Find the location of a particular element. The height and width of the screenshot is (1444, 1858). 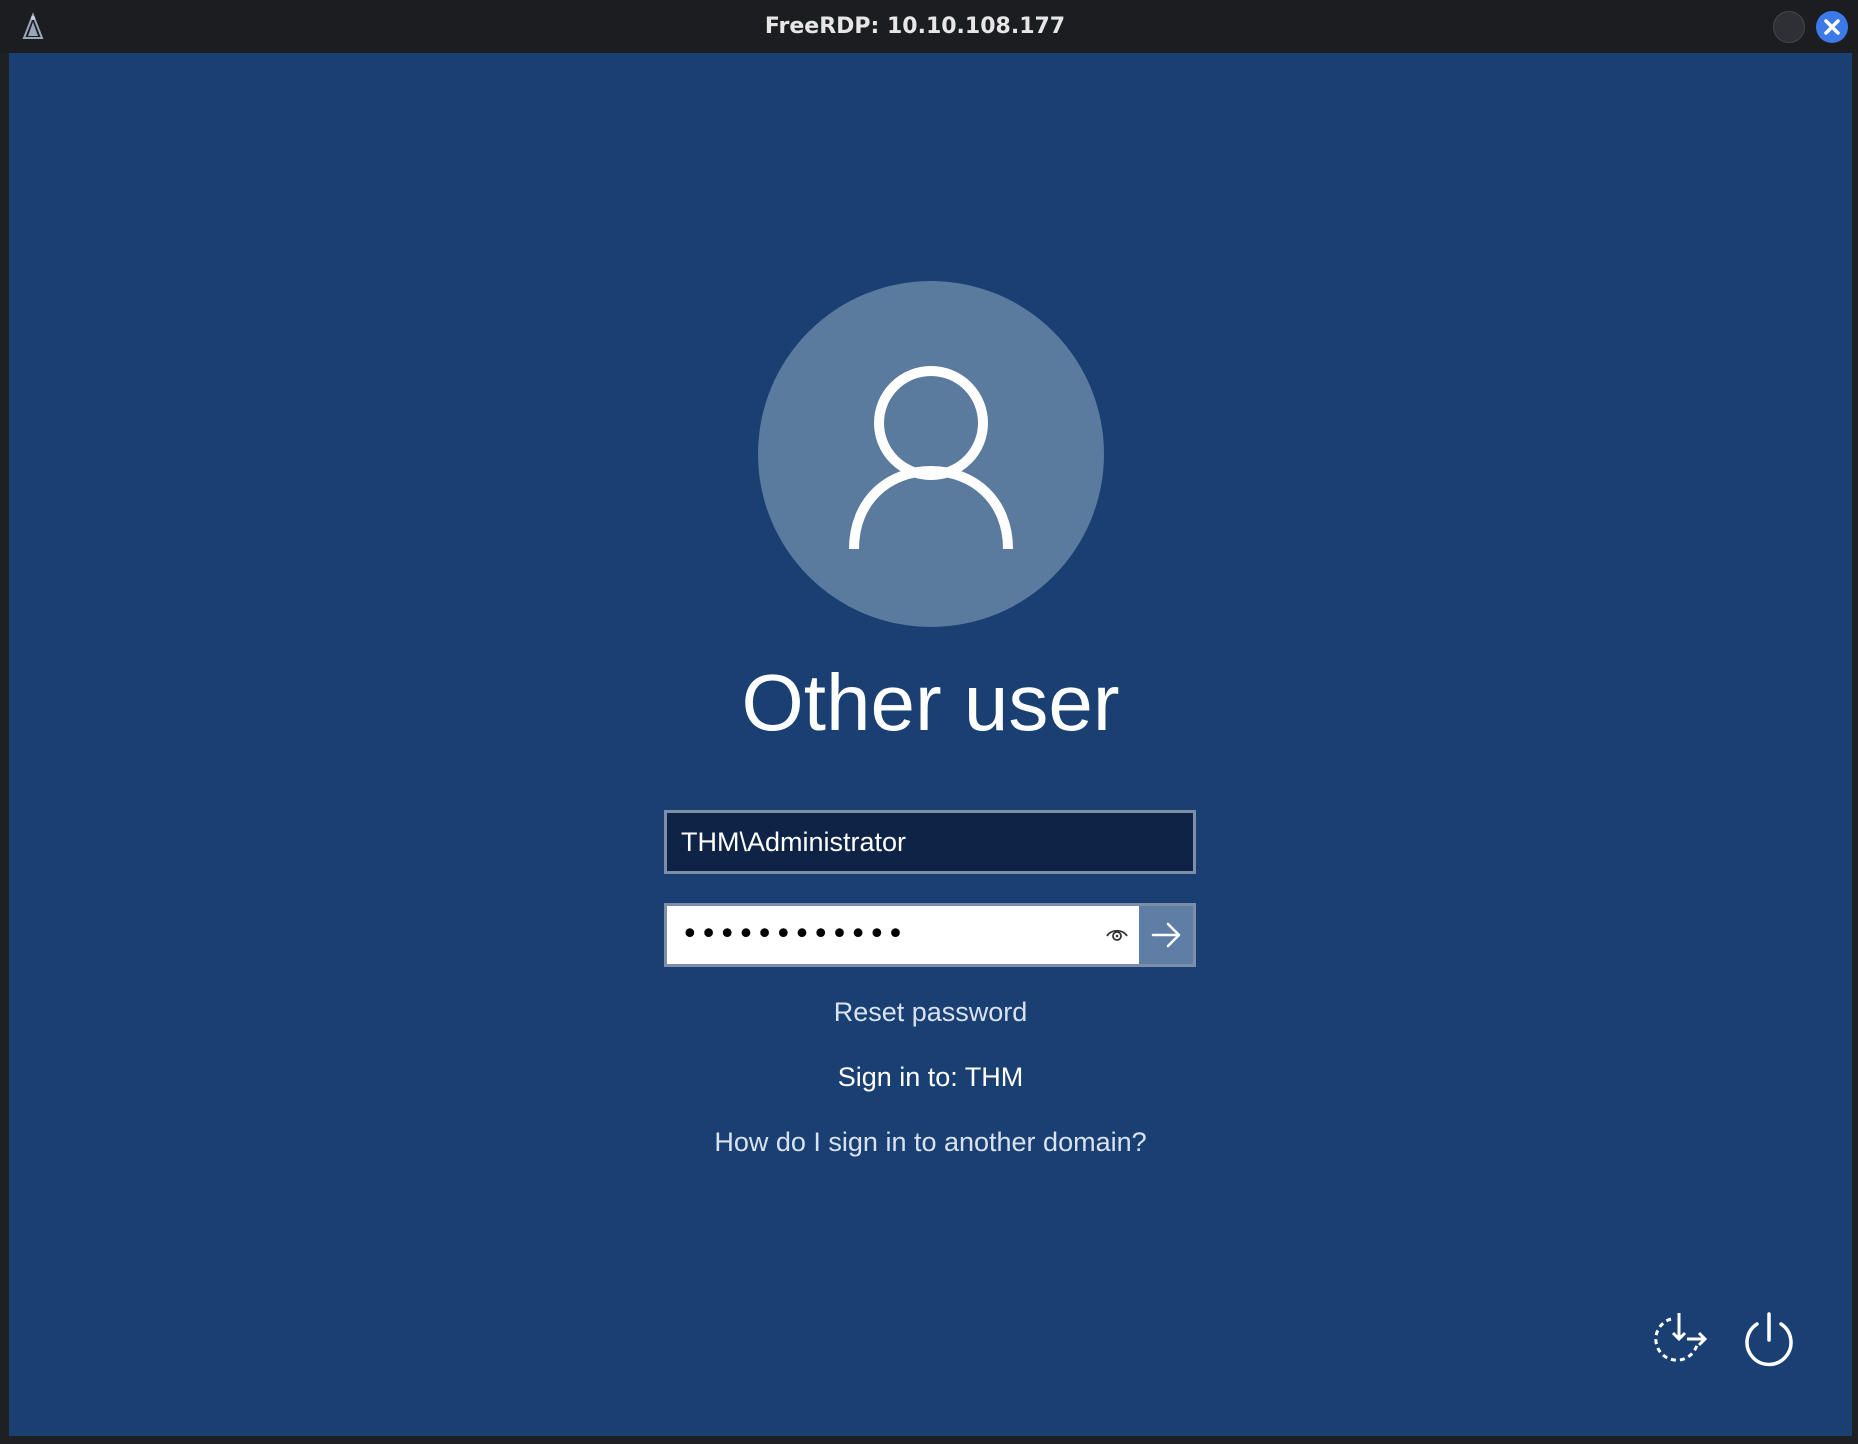

user-icon is located at coordinates (931, 458).